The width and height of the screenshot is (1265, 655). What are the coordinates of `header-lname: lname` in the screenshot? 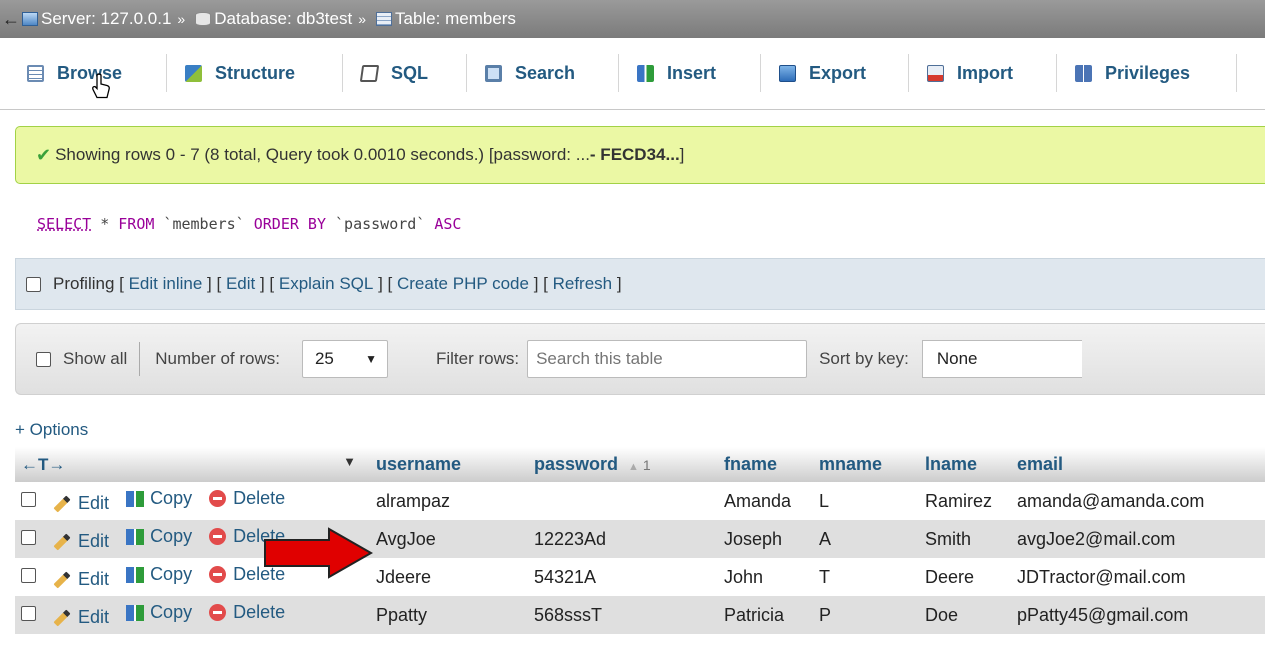 It's located at (965, 464).